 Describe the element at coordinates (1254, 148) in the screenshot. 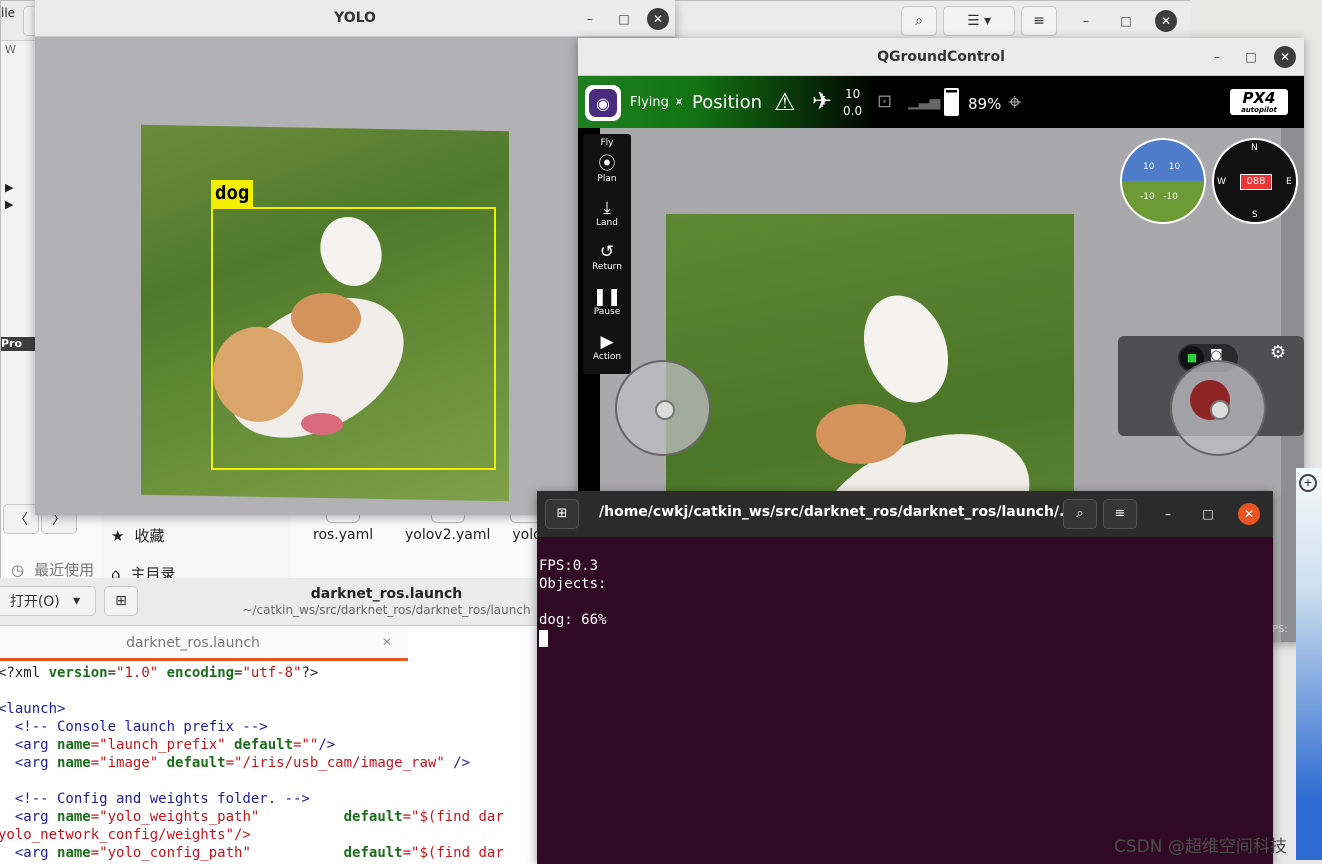

I see `compass-n: N` at that location.